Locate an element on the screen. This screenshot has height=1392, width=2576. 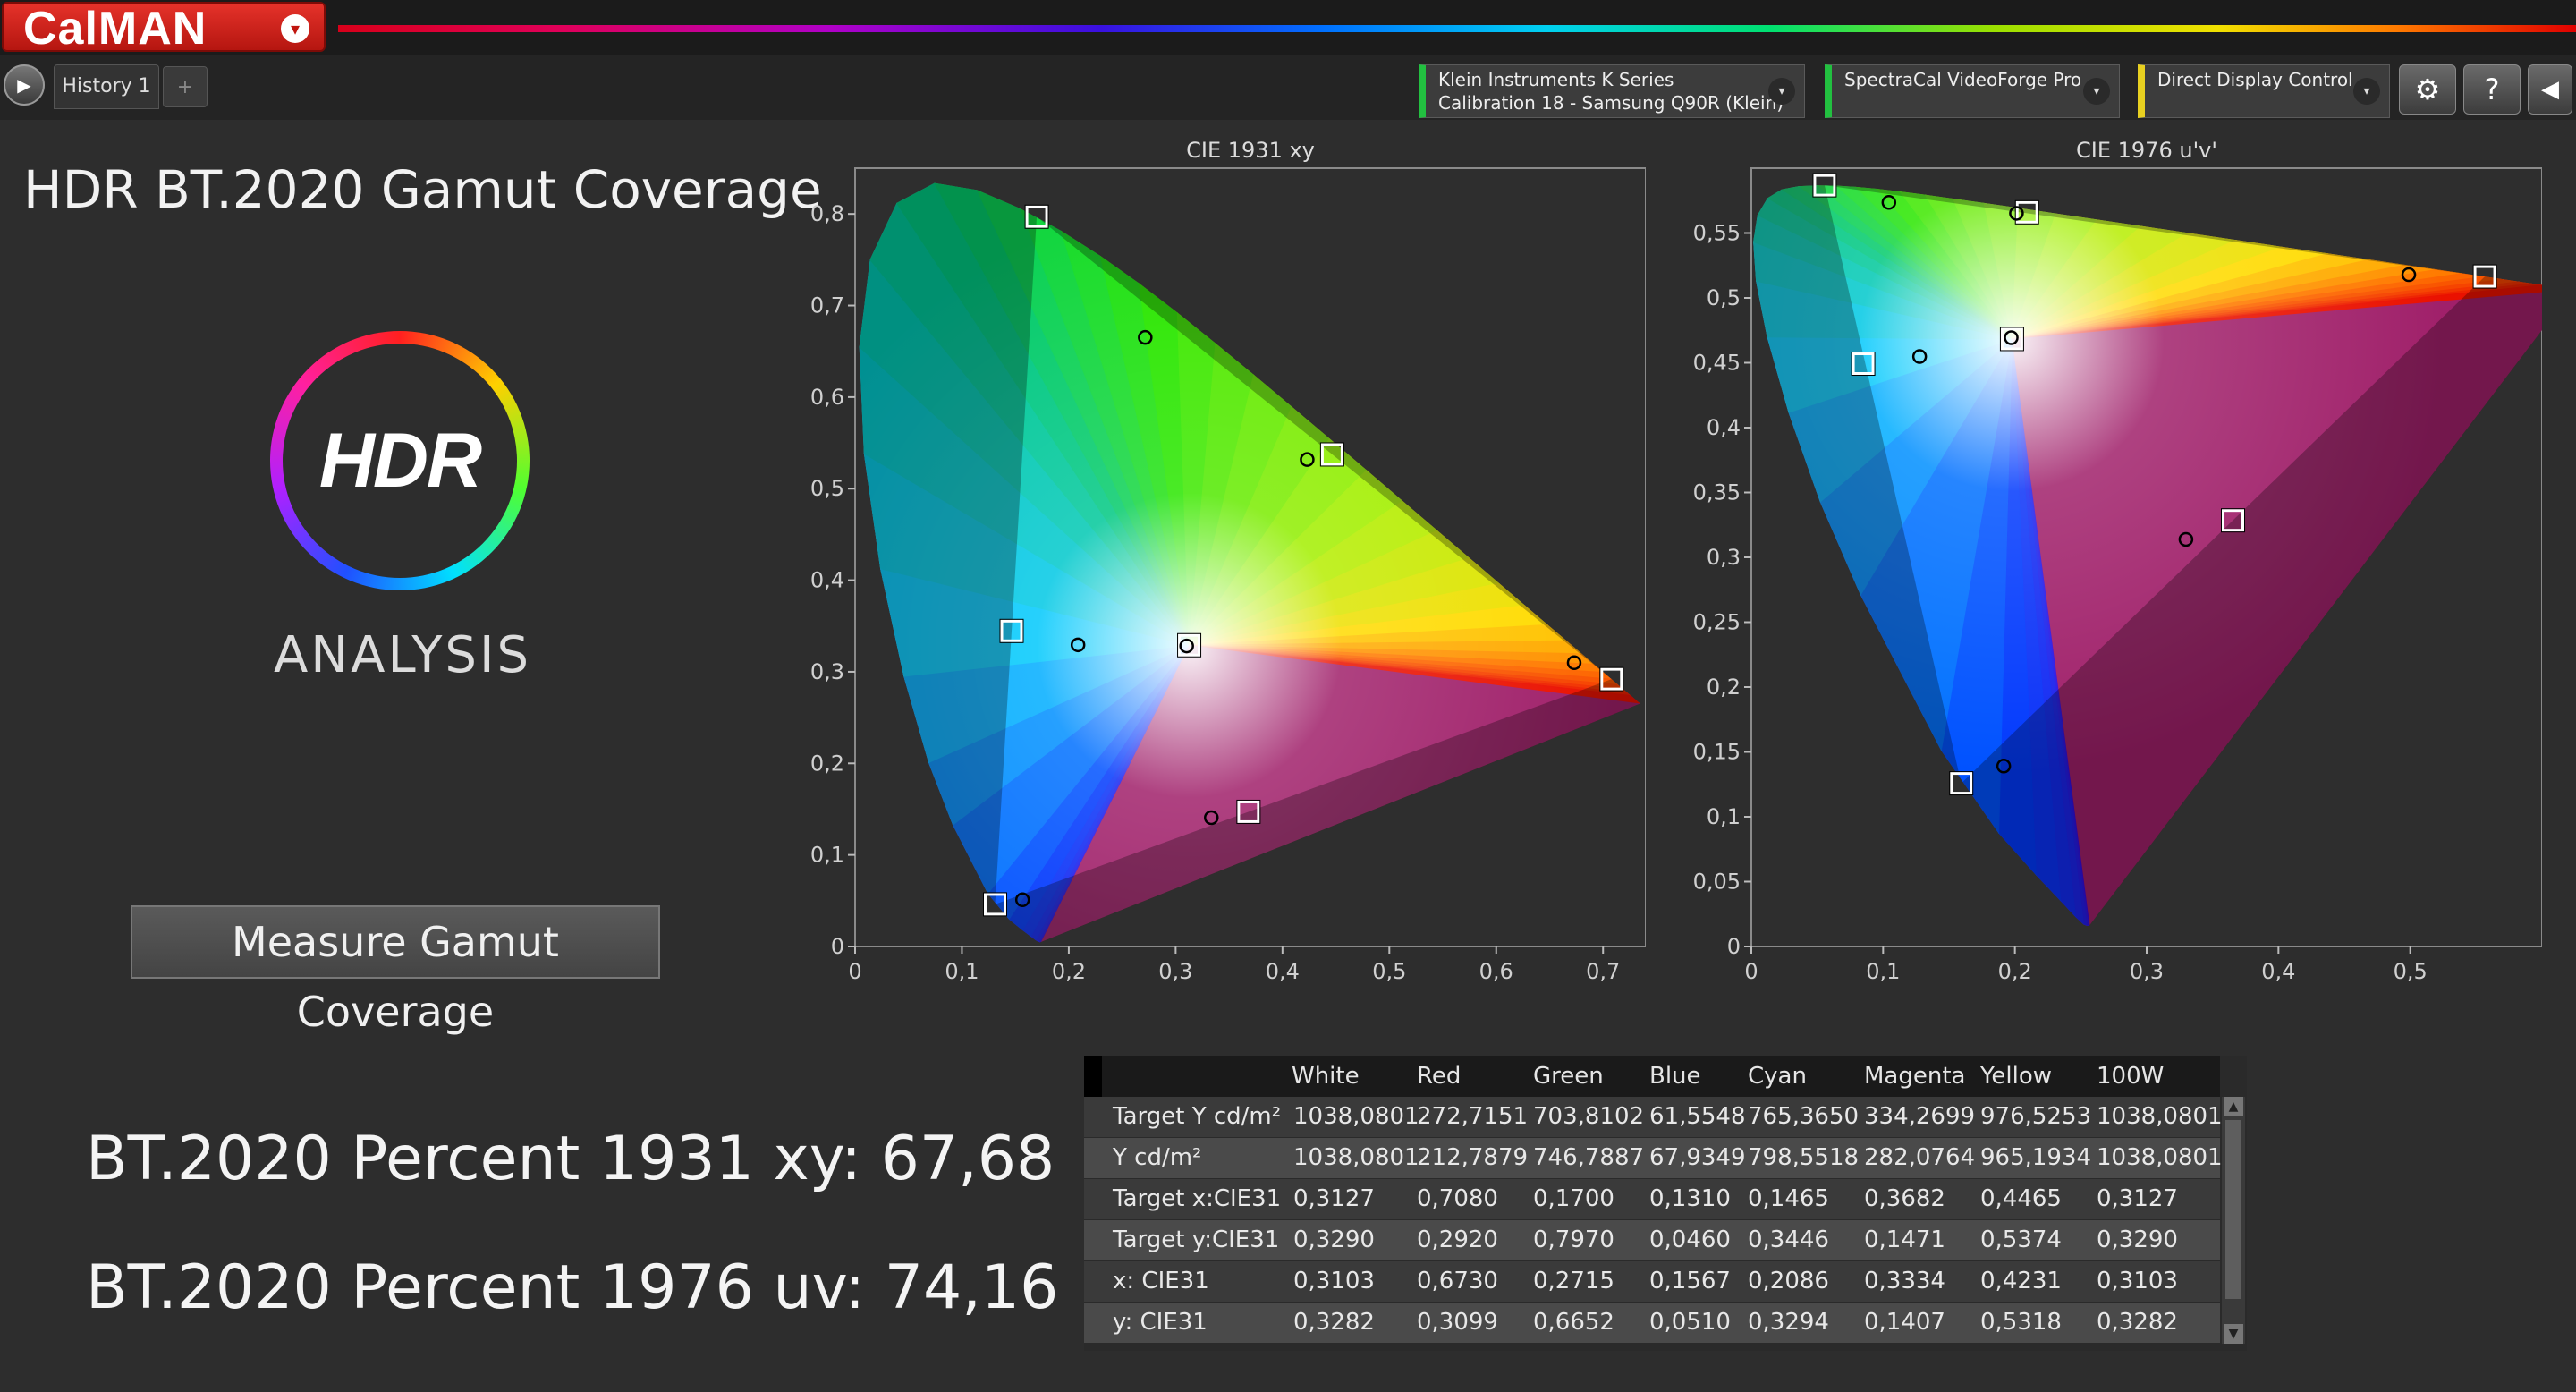
table-cell: 976,5253 is located at coordinates (2036, 1116).